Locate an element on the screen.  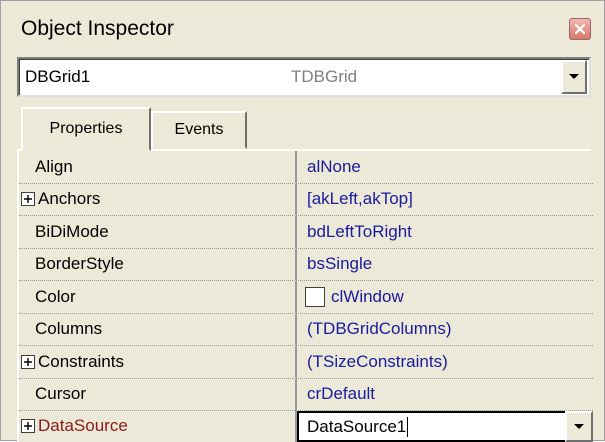
component-type: TDBGrid is located at coordinates (324, 76).